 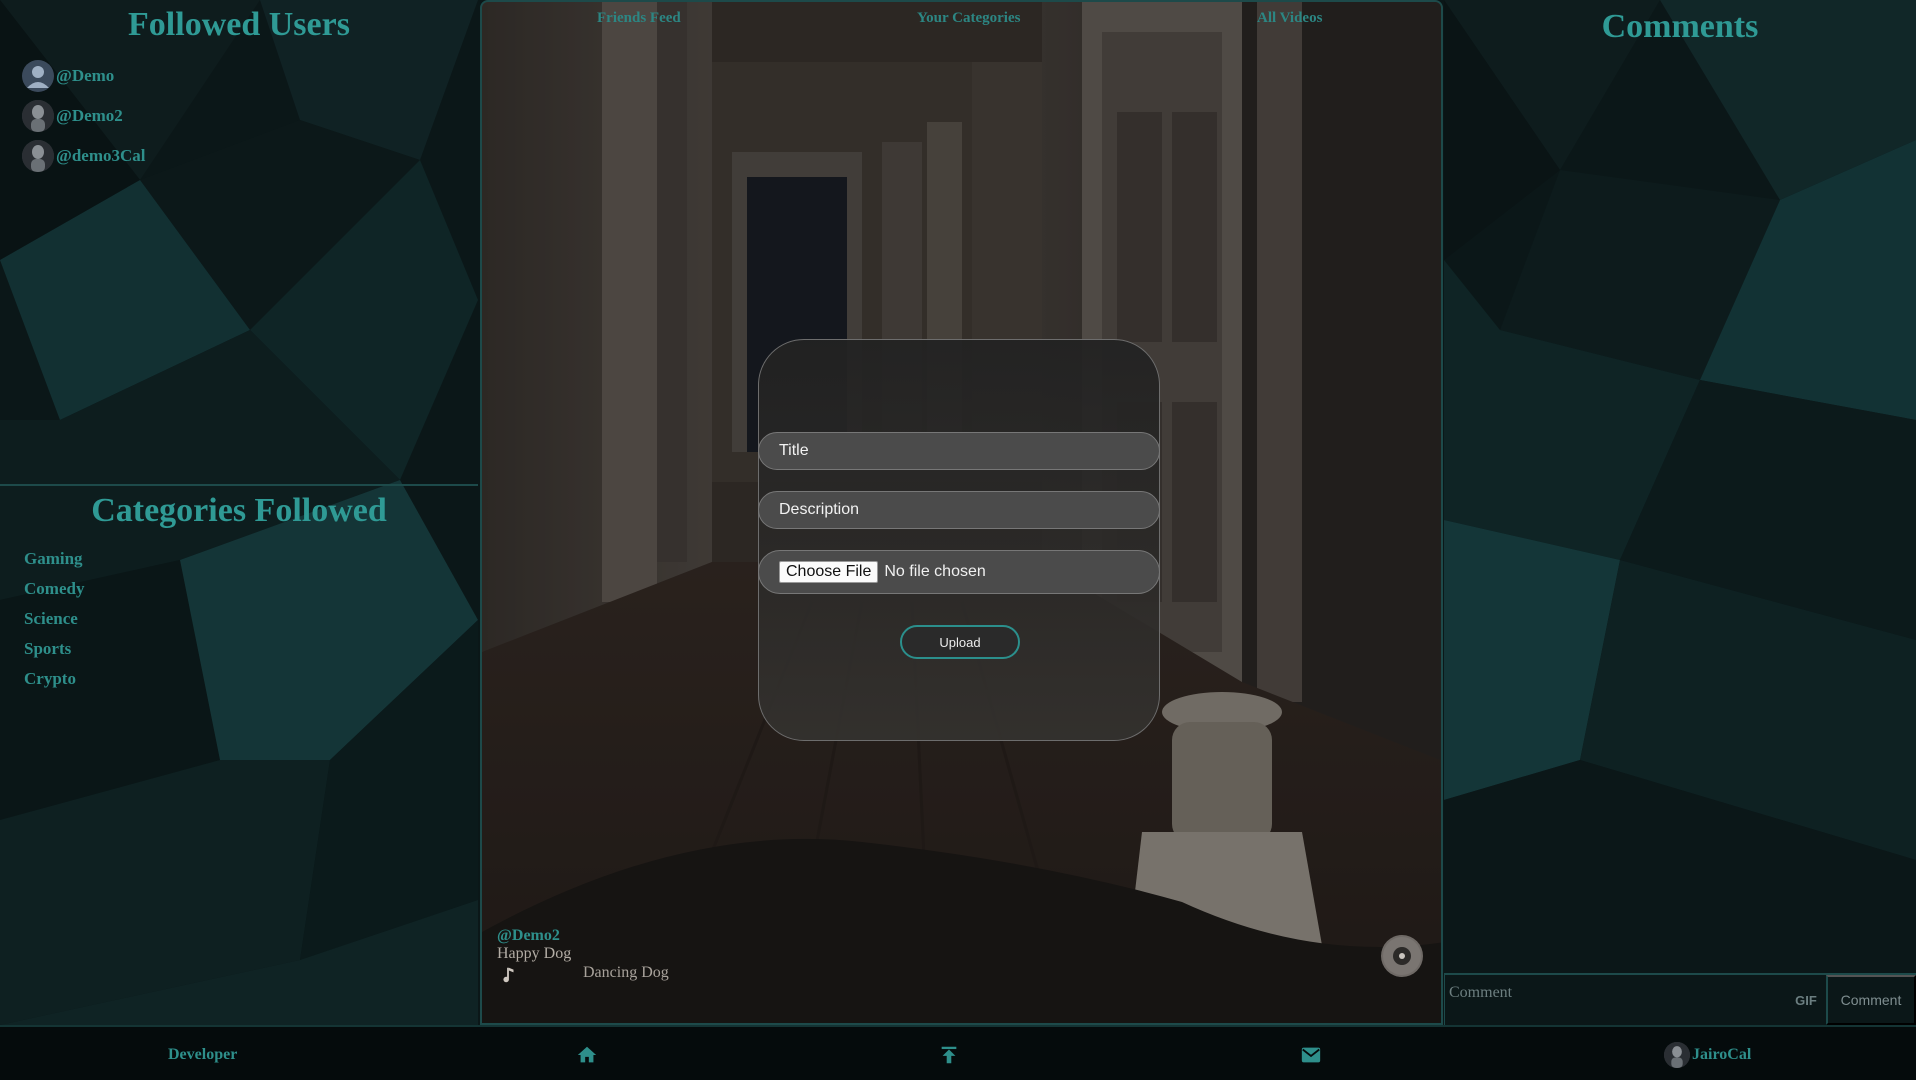 I want to click on choose-file-button: Choose File, so click(x=829, y=572).